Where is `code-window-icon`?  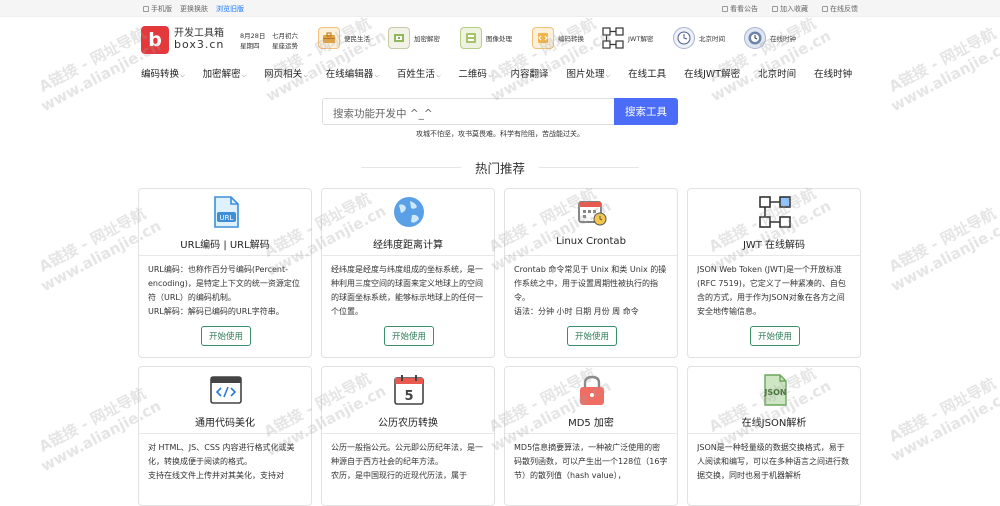 code-window-icon is located at coordinates (226, 390).